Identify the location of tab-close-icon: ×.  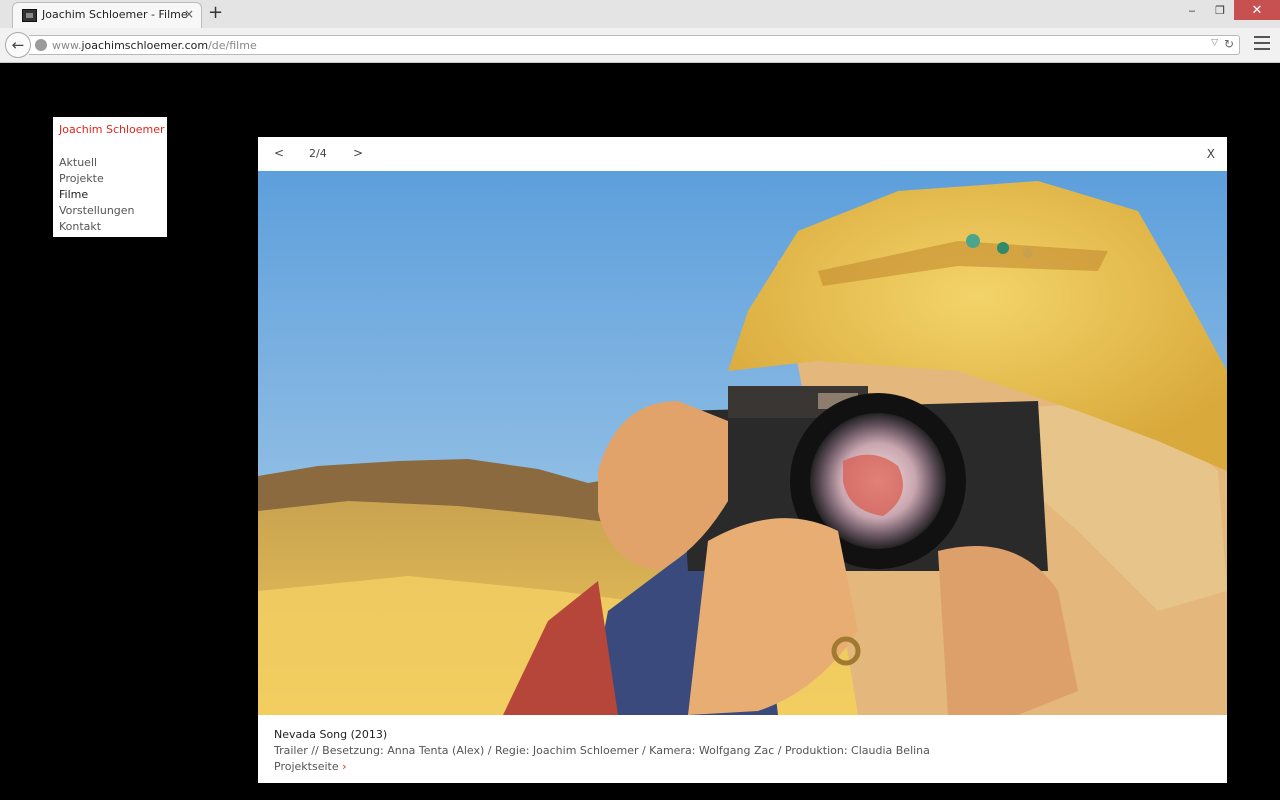
(189, 14).